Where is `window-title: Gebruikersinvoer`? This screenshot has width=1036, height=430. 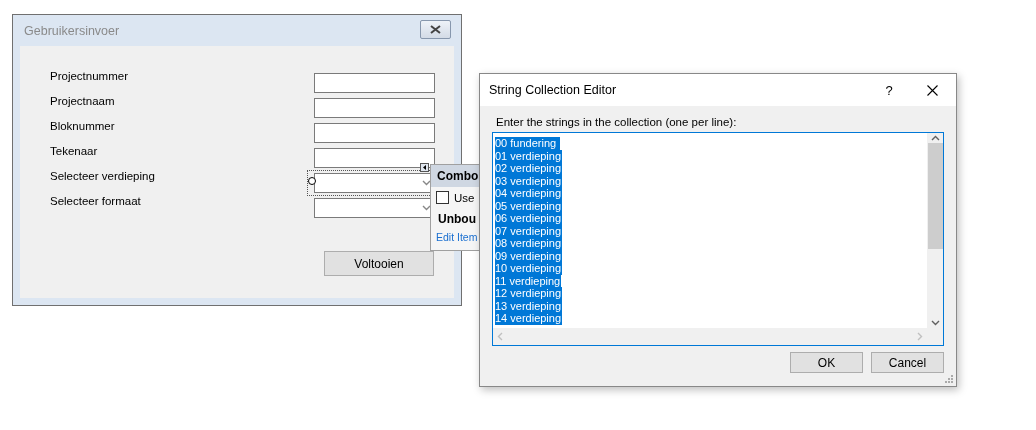
window-title: Gebruikersinvoer is located at coordinates (72, 30).